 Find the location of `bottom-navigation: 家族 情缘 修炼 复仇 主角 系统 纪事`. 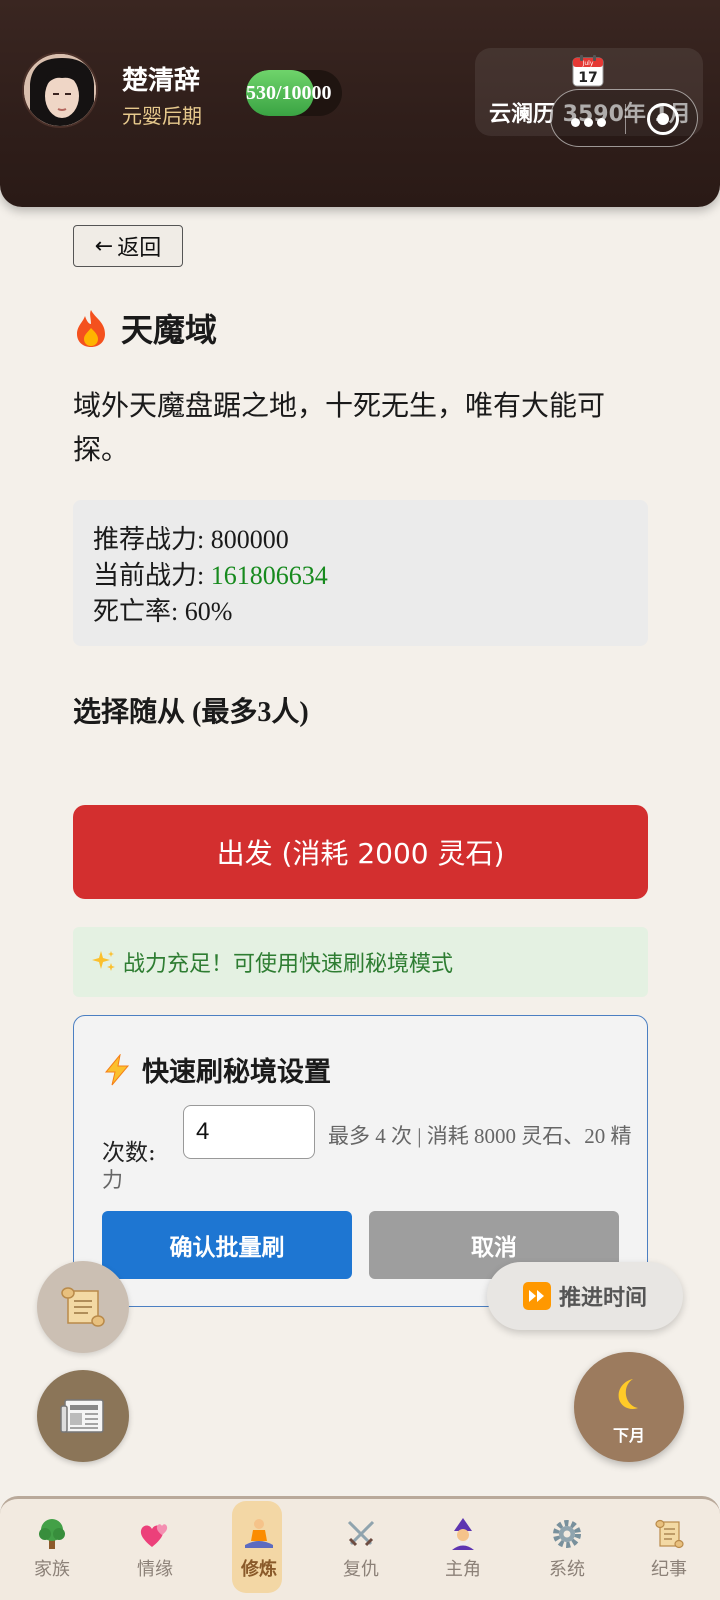

bottom-navigation: 家族 情缘 修炼 复仇 主角 系统 纪事 is located at coordinates (360, 1548).